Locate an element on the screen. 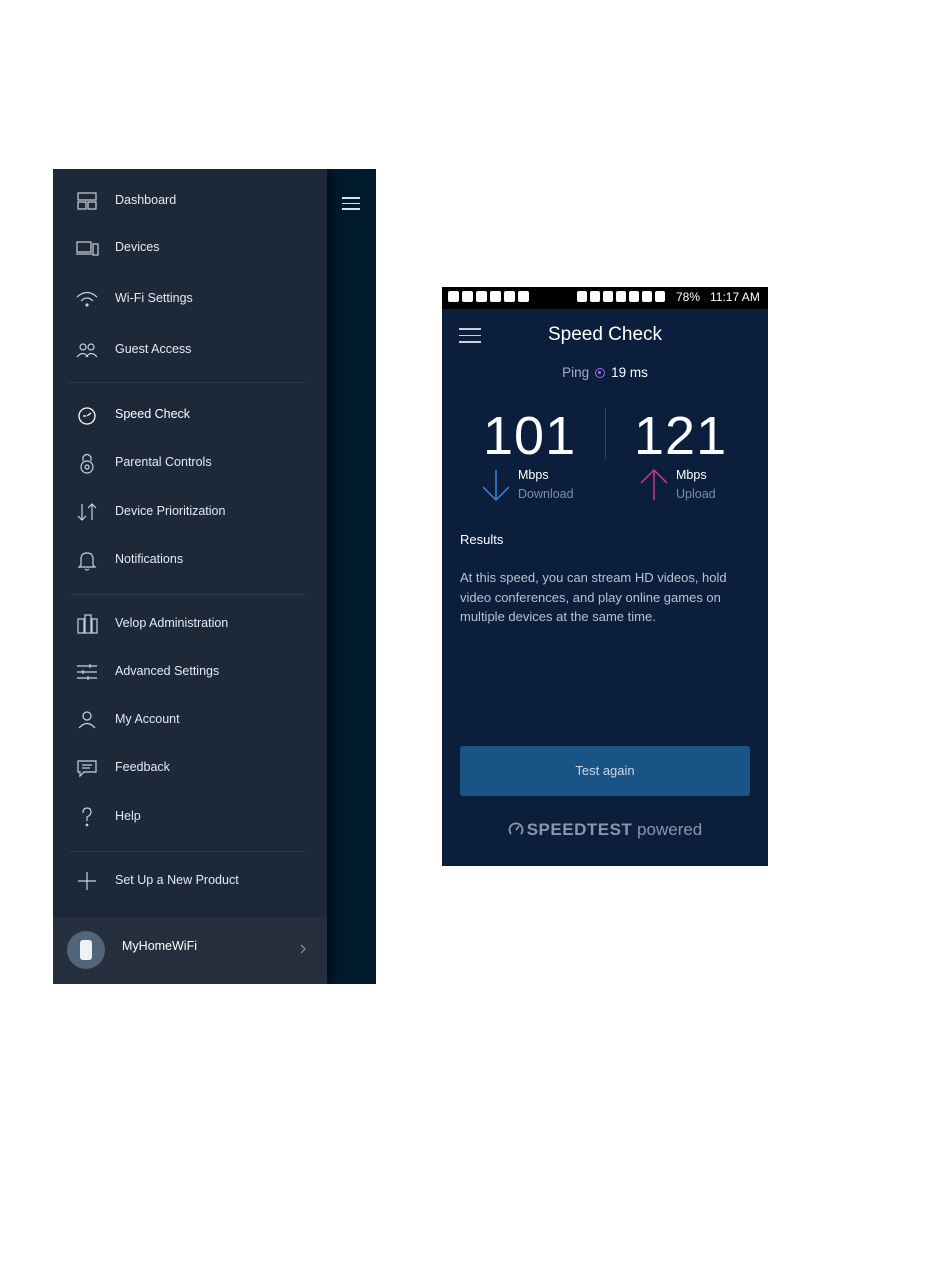 The image size is (950, 1276). network-name: MyHomeWiFi is located at coordinates (159, 946).